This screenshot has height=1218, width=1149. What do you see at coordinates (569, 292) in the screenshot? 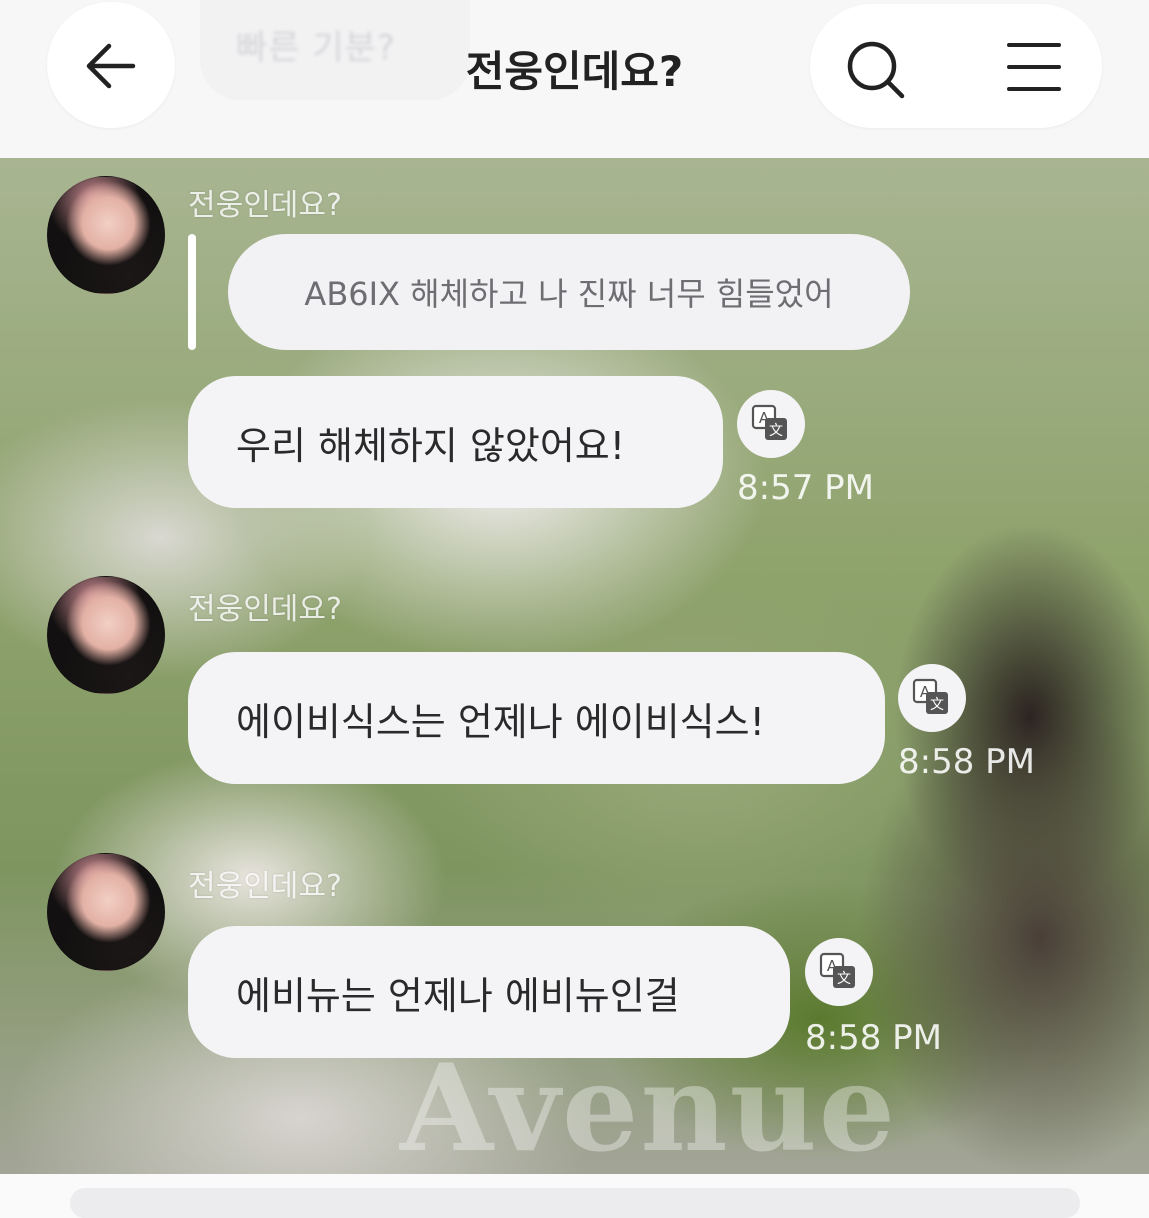
I see `reply-quote: AB6IX 해체하고 나 진짜 너무 힘들었어` at bounding box center [569, 292].